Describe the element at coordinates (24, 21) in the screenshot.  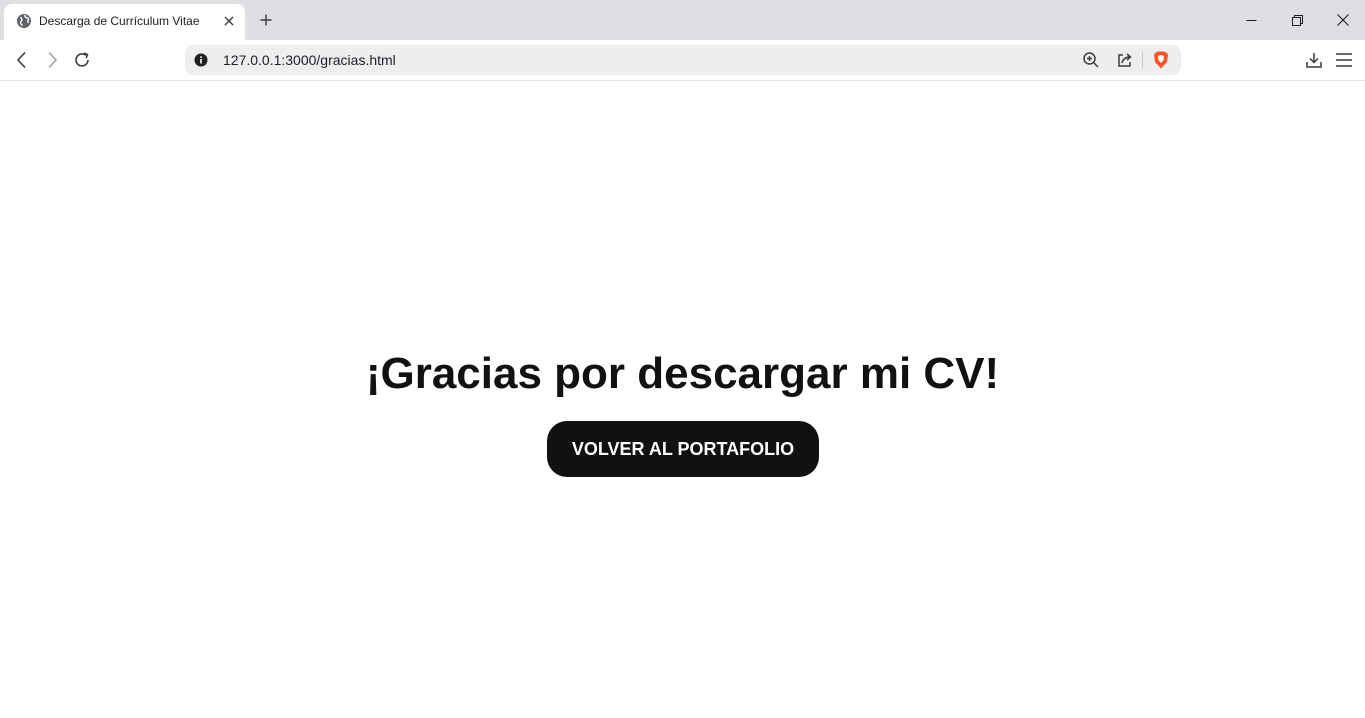
I see `globe-icon` at that location.